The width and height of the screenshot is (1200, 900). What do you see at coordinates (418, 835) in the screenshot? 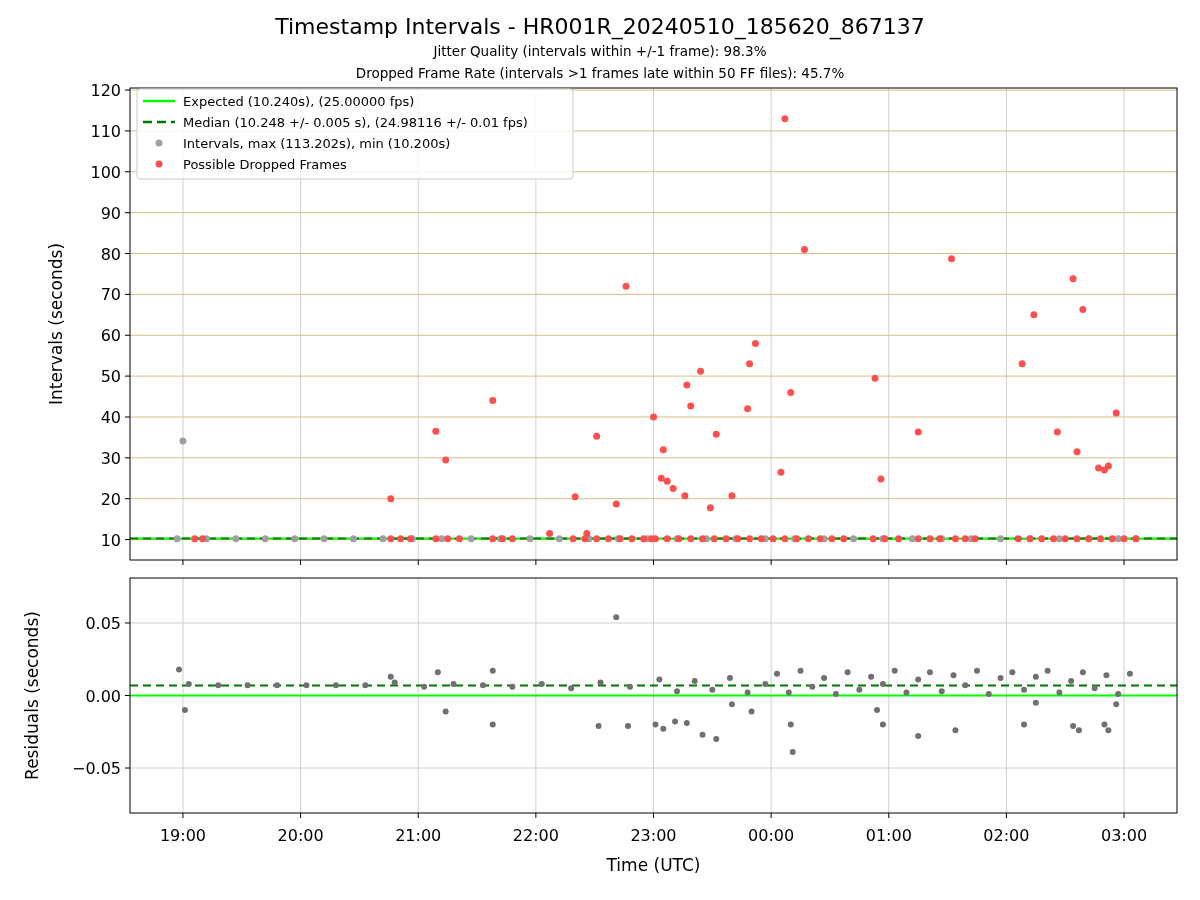
I see `tick-label: 21:00` at bounding box center [418, 835].